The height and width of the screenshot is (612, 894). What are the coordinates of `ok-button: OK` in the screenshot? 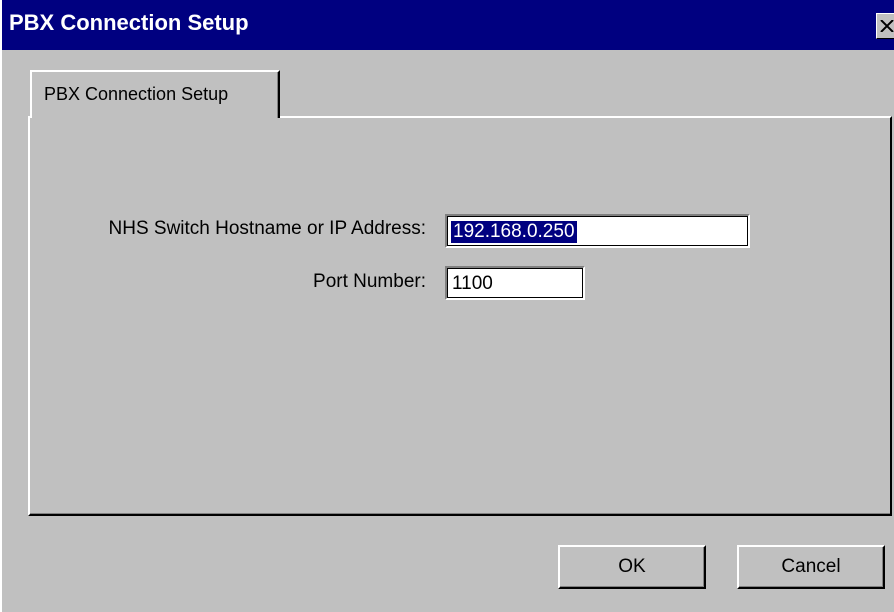 It's located at (632, 567).